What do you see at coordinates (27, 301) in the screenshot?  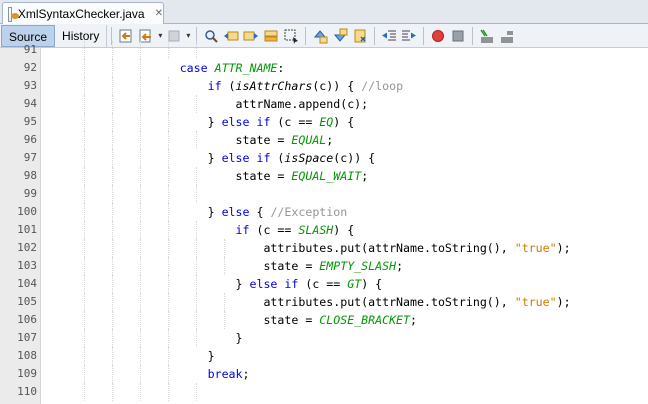 I see `line-number: 105` at bounding box center [27, 301].